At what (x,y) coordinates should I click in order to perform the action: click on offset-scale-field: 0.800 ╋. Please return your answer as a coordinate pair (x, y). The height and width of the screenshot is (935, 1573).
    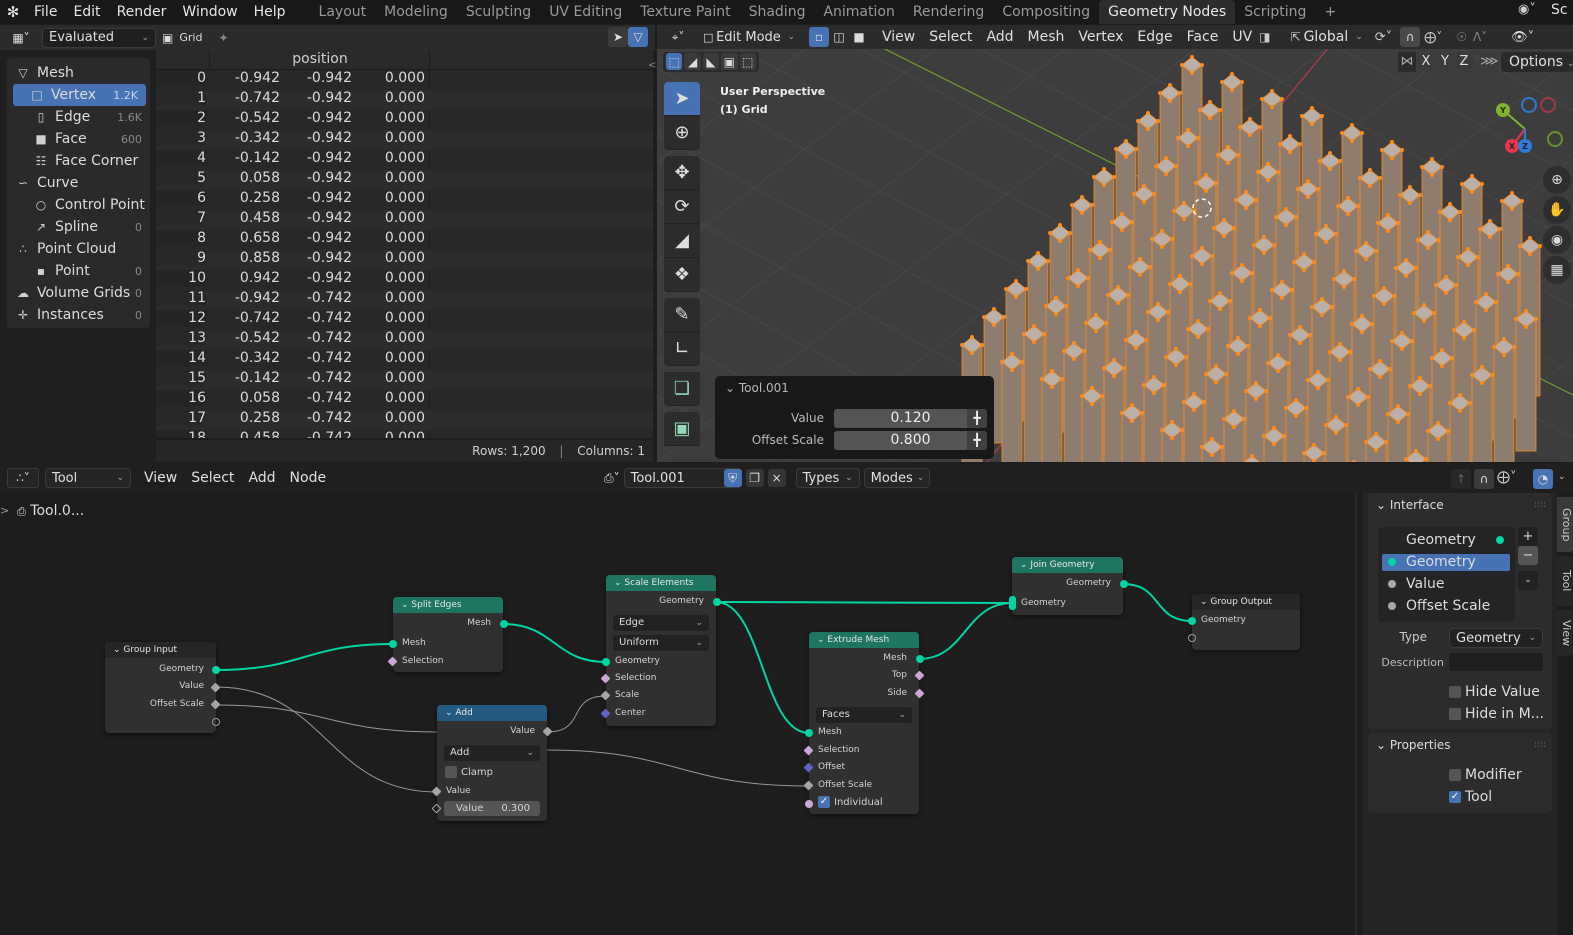
    Looking at the image, I should click on (910, 440).